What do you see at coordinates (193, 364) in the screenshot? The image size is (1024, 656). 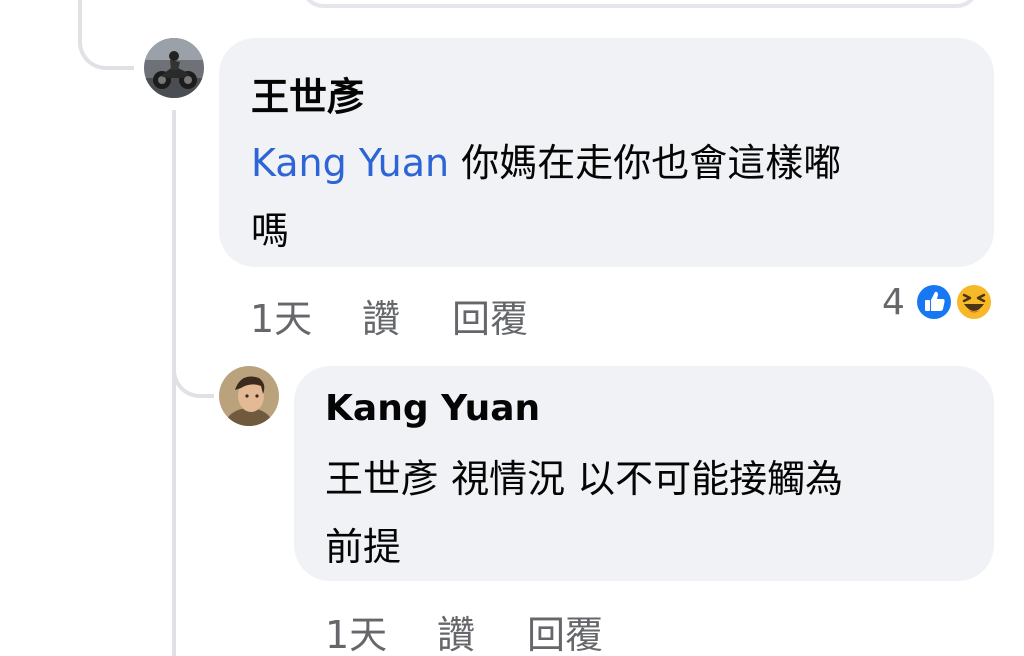 I see `thread-connector-reply` at bounding box center [193, 364].